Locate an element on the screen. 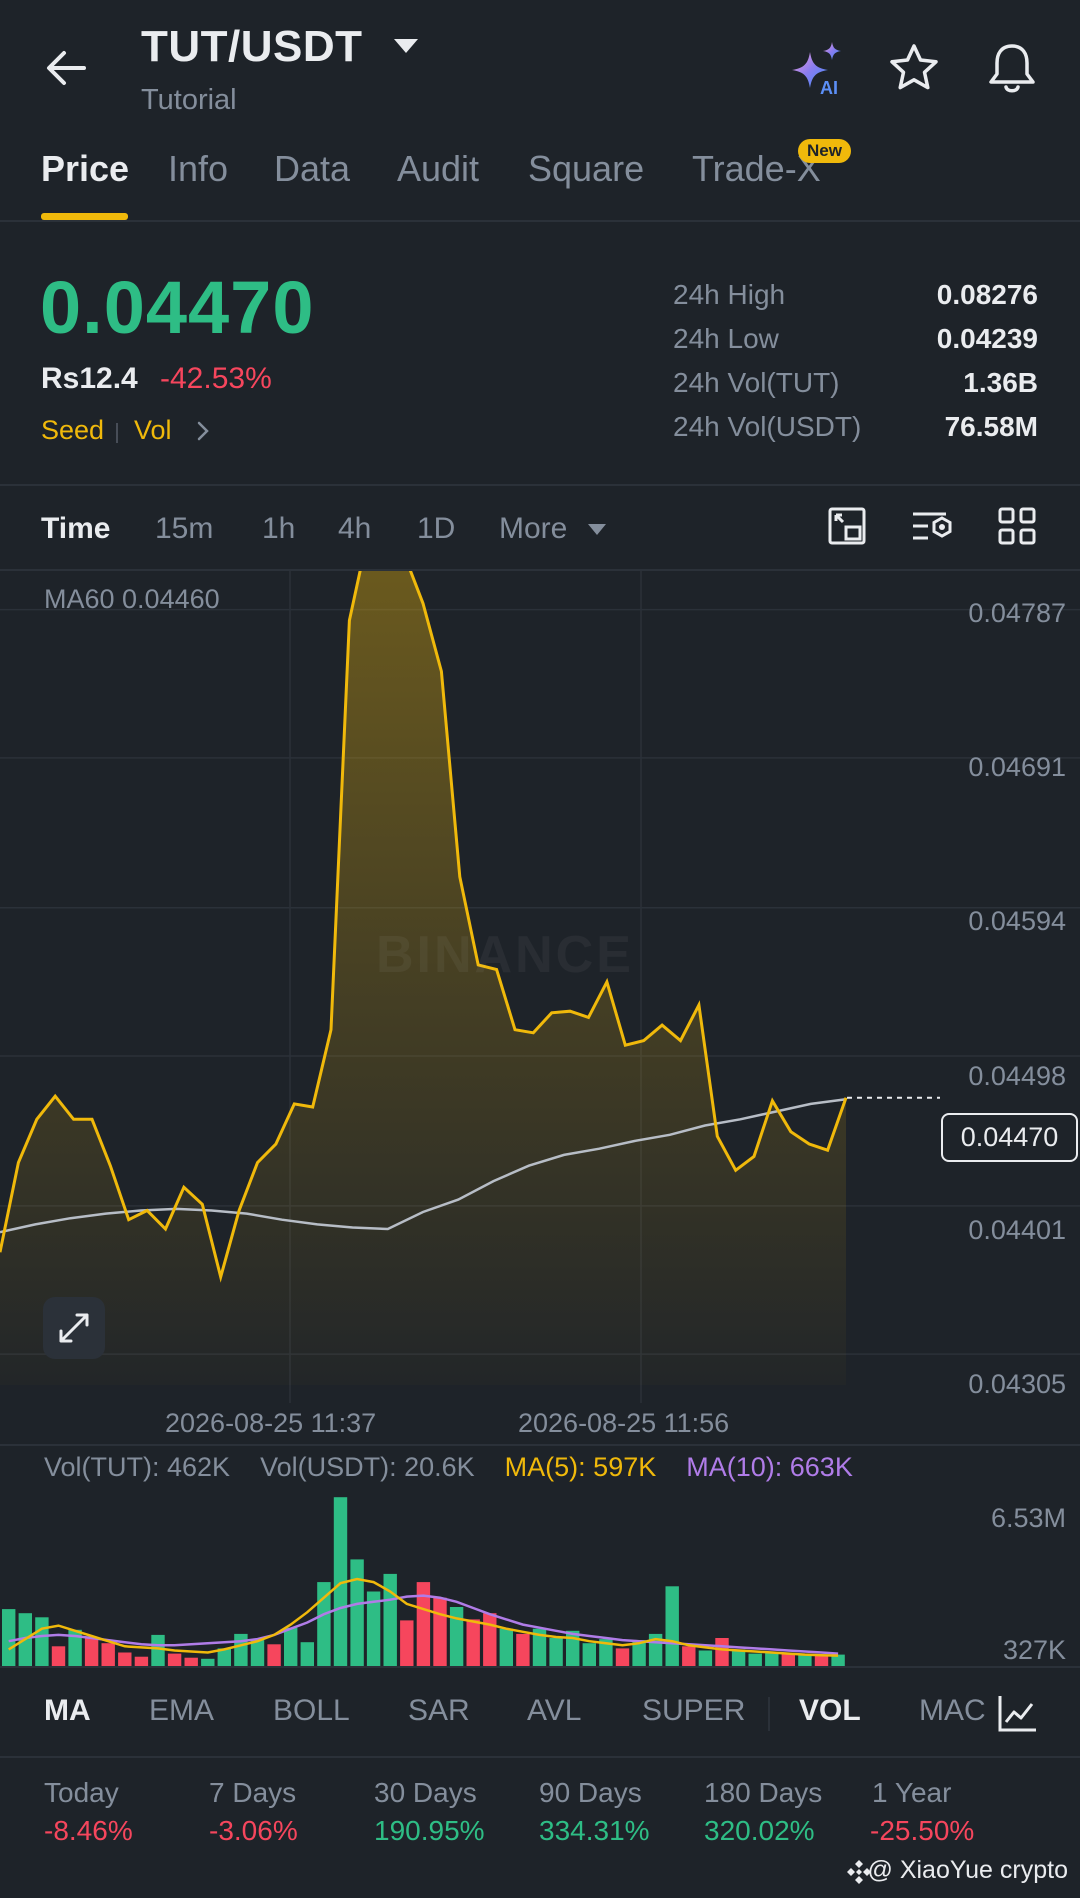 This screenshot has width=1080, height=1898. tab-square: Square is located at coordinates (586, 169).